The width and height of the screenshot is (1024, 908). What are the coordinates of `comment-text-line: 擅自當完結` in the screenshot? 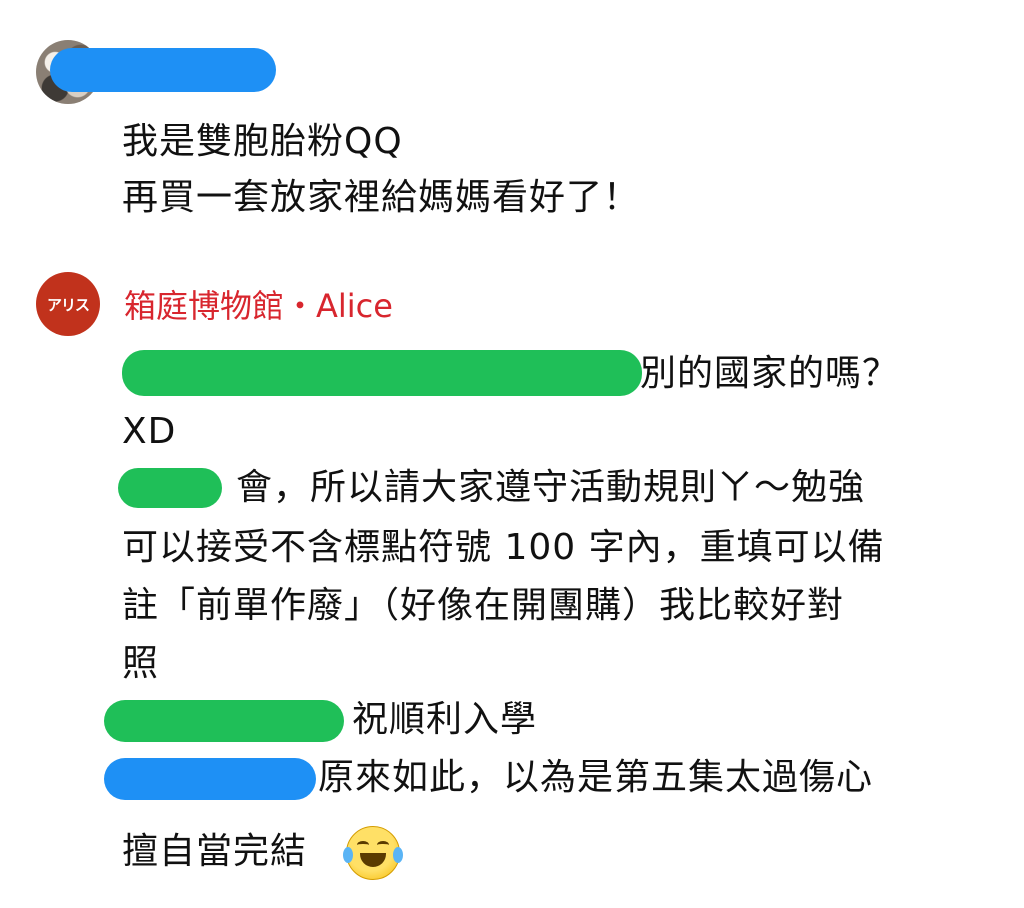 It's located at (215, 851).